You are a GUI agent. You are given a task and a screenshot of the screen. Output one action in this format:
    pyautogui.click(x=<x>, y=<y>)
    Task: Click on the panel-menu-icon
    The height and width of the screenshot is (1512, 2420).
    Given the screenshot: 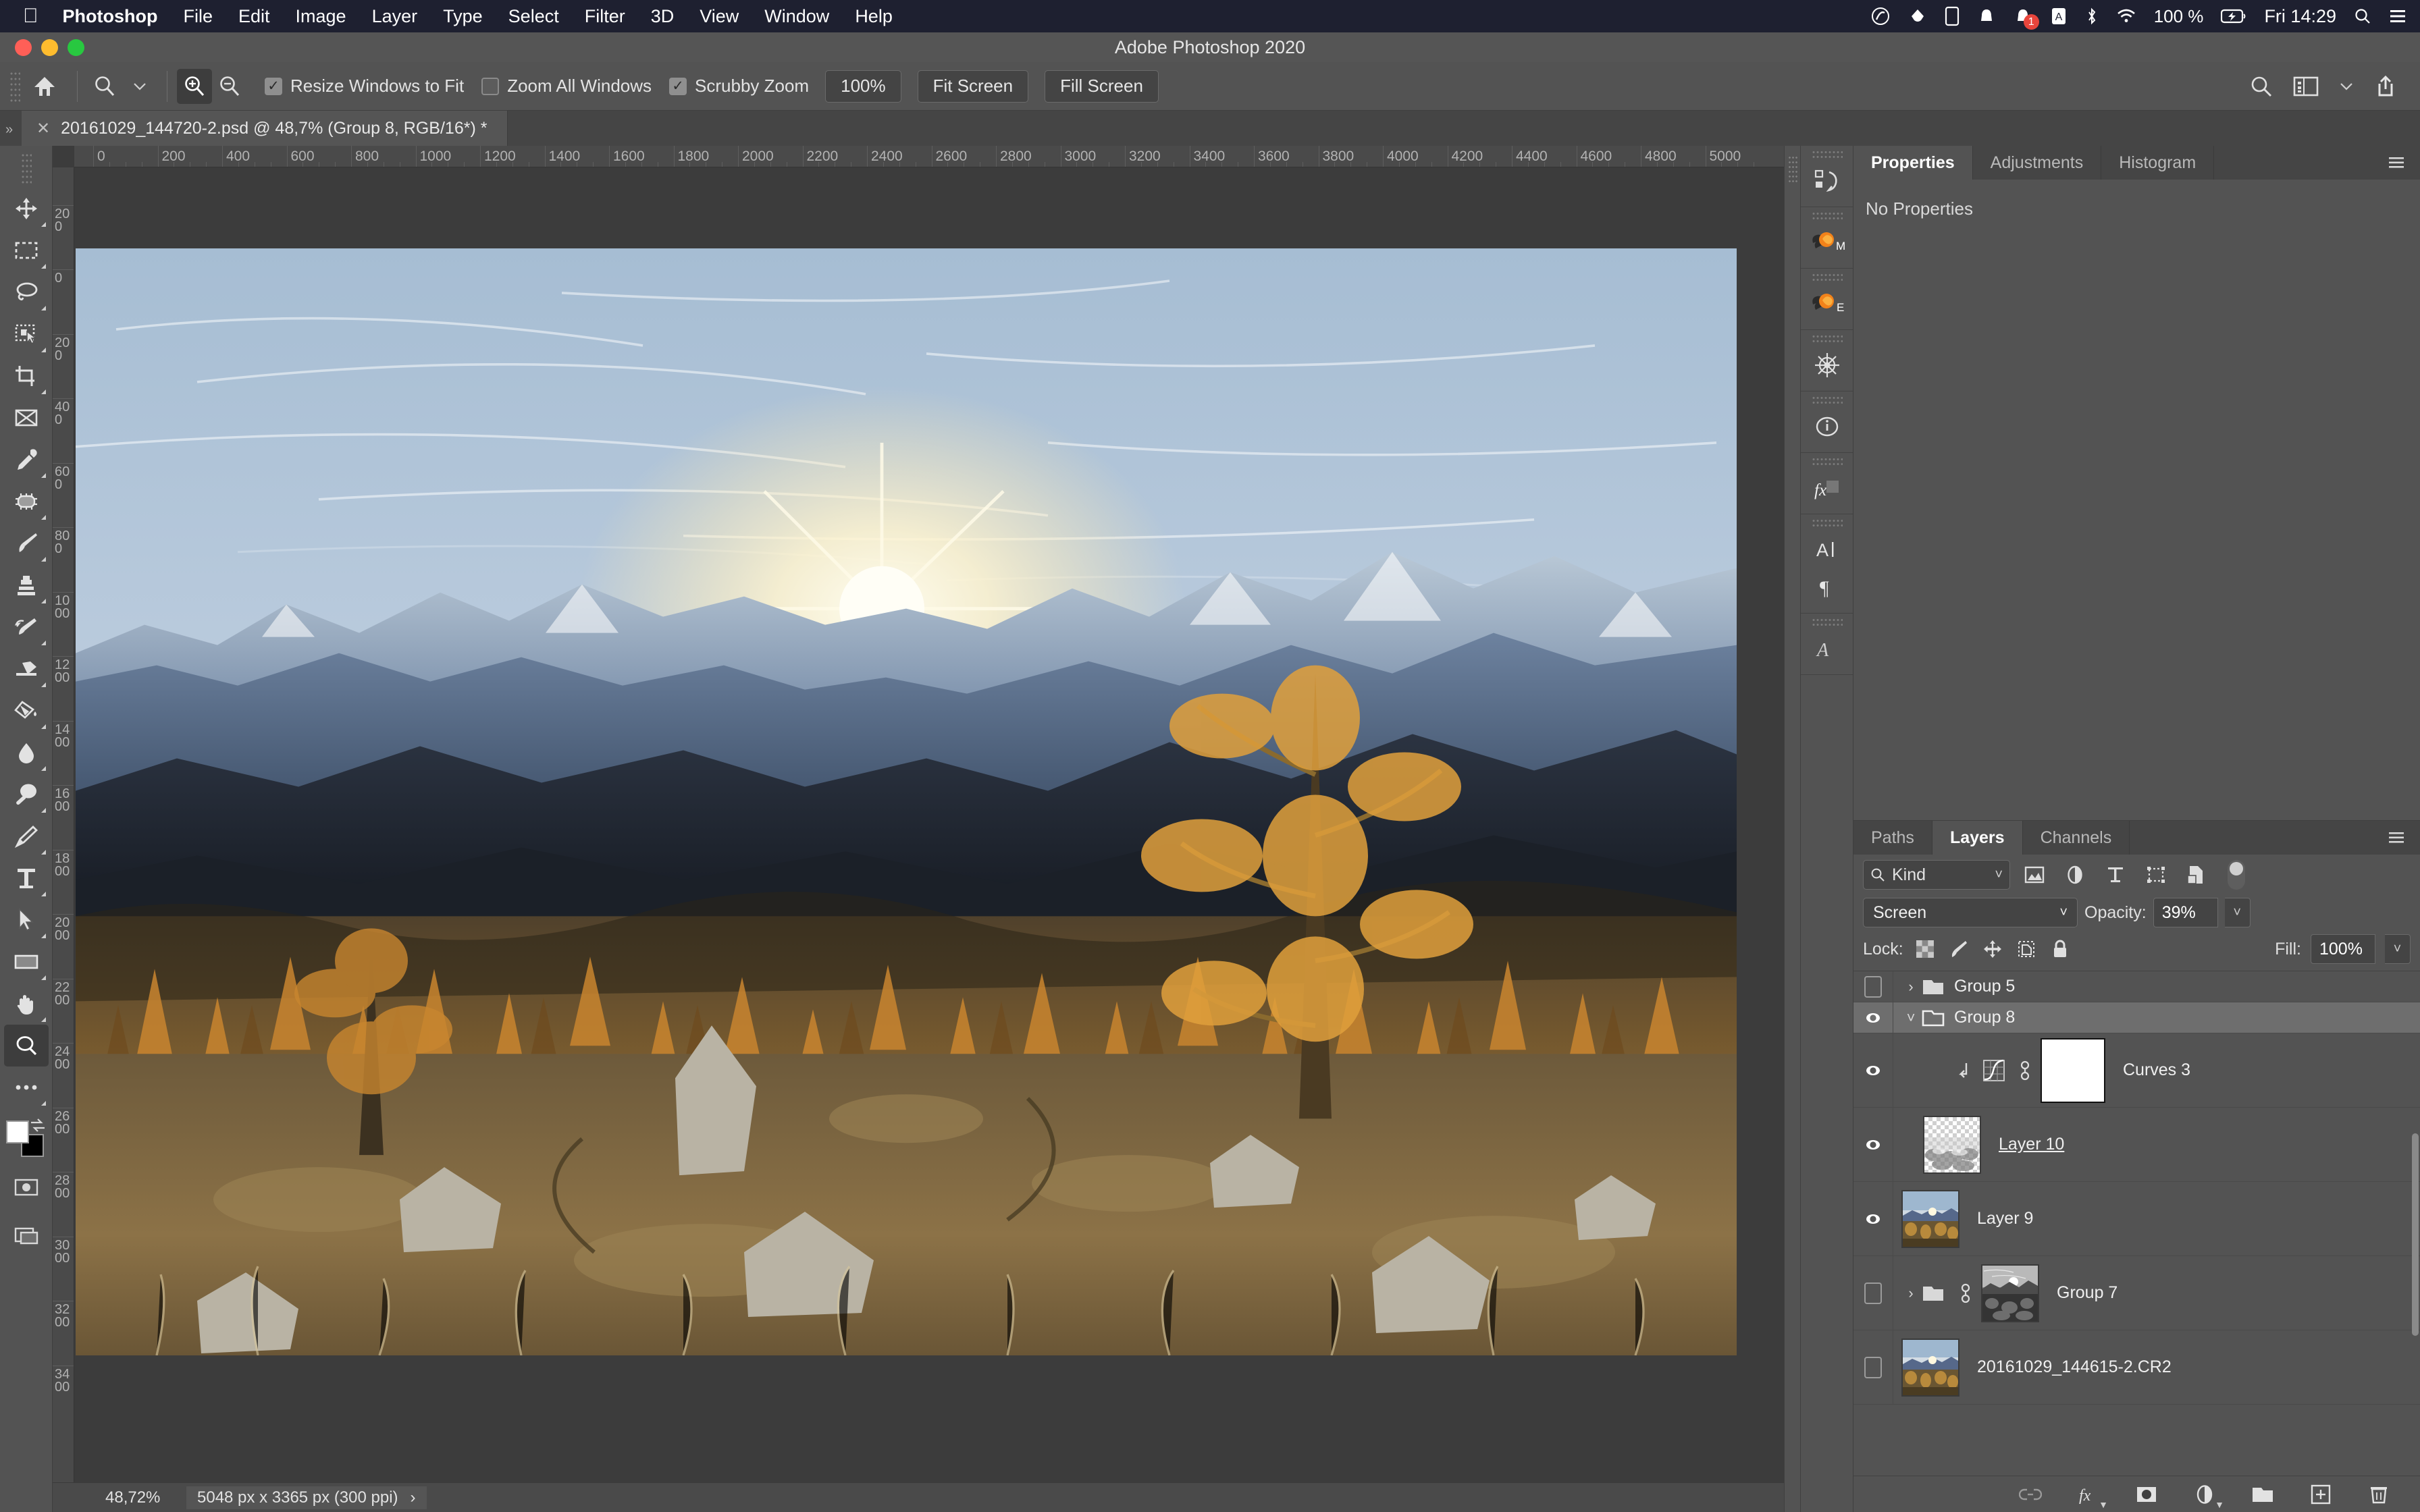 What is the action you would take?
    pyautogui.click(x=2396, y=163)
    